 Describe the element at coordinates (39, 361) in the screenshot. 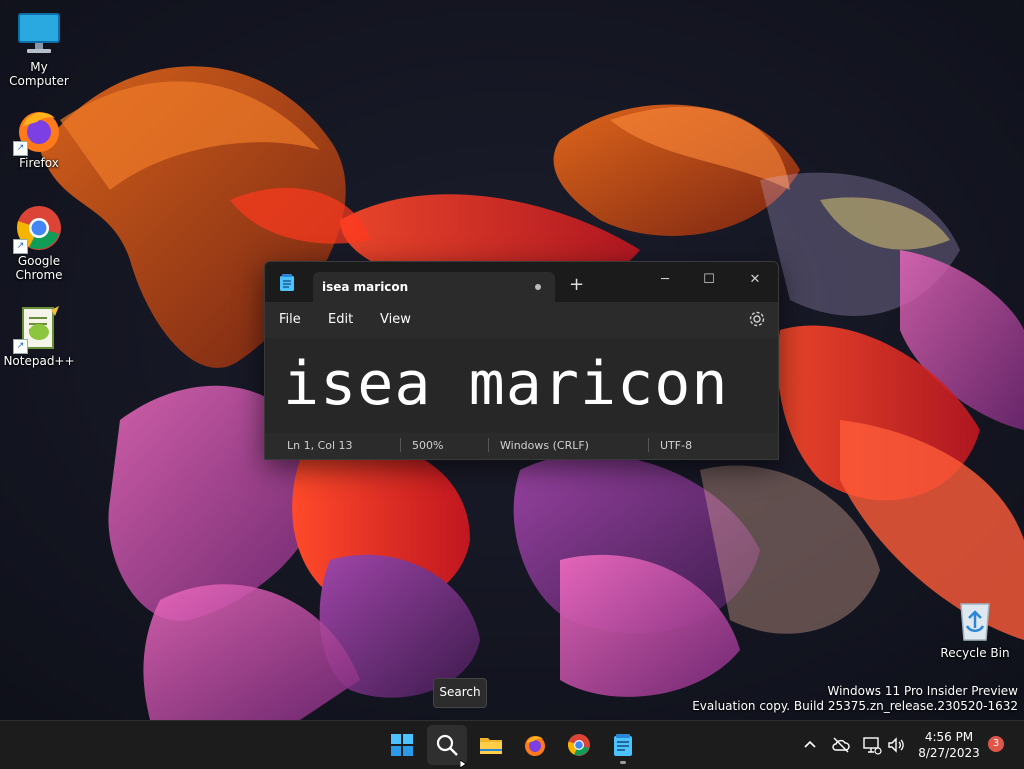

I see `desktop-icon-label: Notepad++` at that location.